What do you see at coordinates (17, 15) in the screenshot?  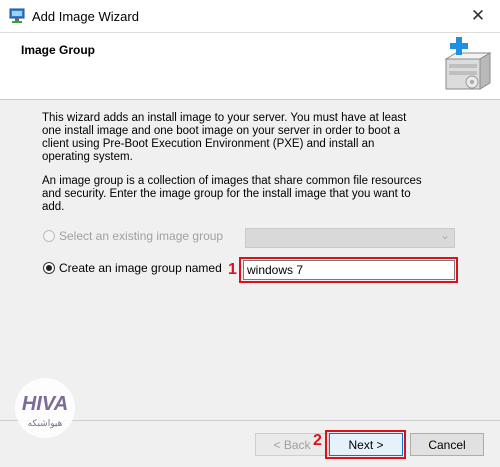 I see `wizard-app-icon` at bounding box center [17, 15].